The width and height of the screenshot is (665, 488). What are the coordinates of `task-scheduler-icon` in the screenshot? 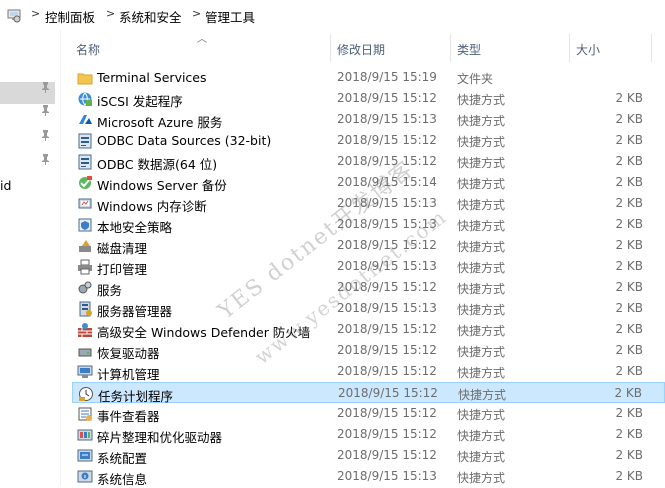 It's located at (86, 394).